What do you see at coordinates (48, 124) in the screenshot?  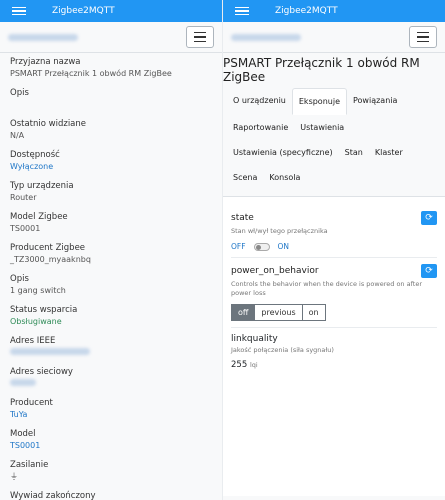 I see `info-label: Ostatnio widziane` at bounding box center [48, 124].